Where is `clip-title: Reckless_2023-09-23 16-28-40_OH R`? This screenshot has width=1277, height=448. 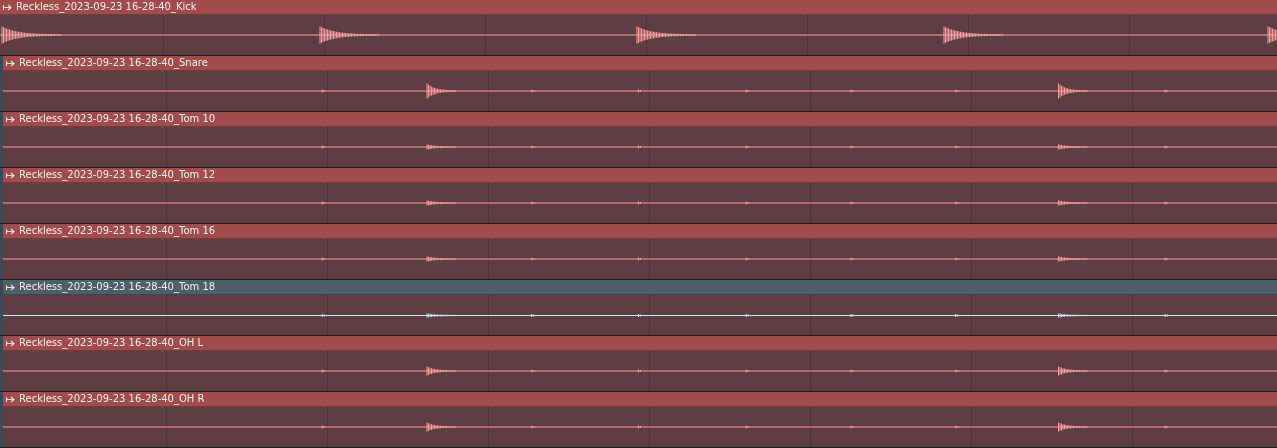
clip-title: Reckless_2023-09-23 16-28-40_OH R is located at coordinates (112, 399).